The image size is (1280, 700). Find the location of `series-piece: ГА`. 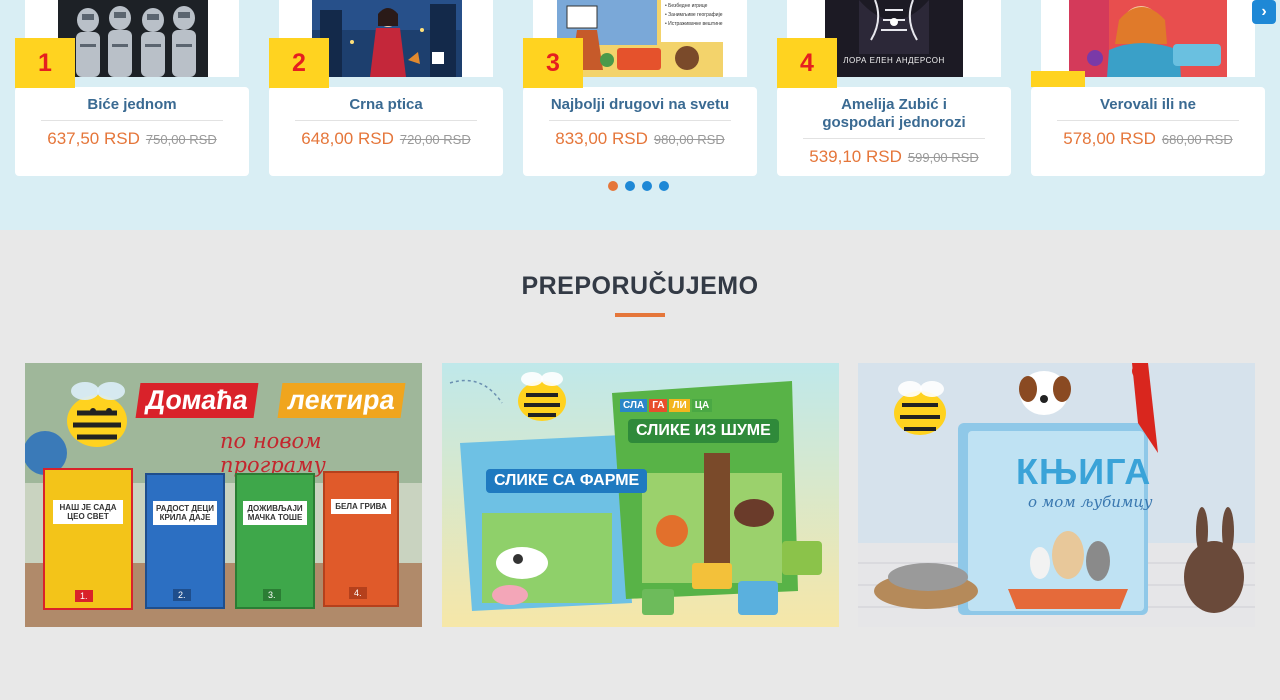

series-piece: ГА is located at coordinates (658, 405).